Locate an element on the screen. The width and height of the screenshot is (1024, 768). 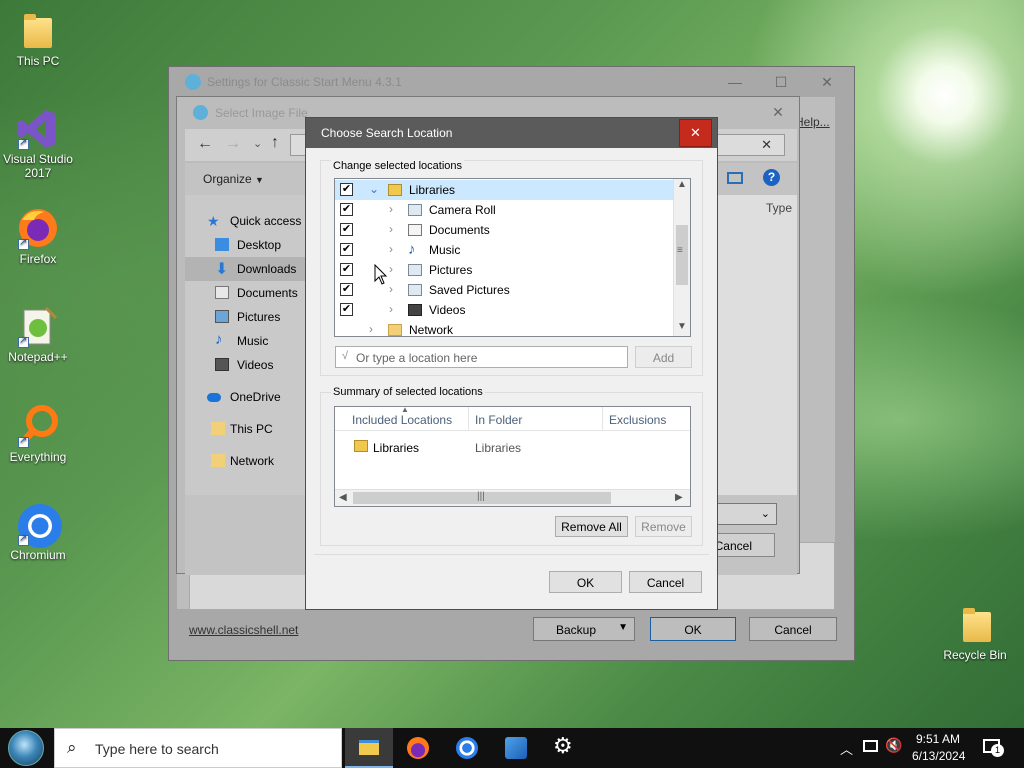
start-button is located at coordinates (26, 748).